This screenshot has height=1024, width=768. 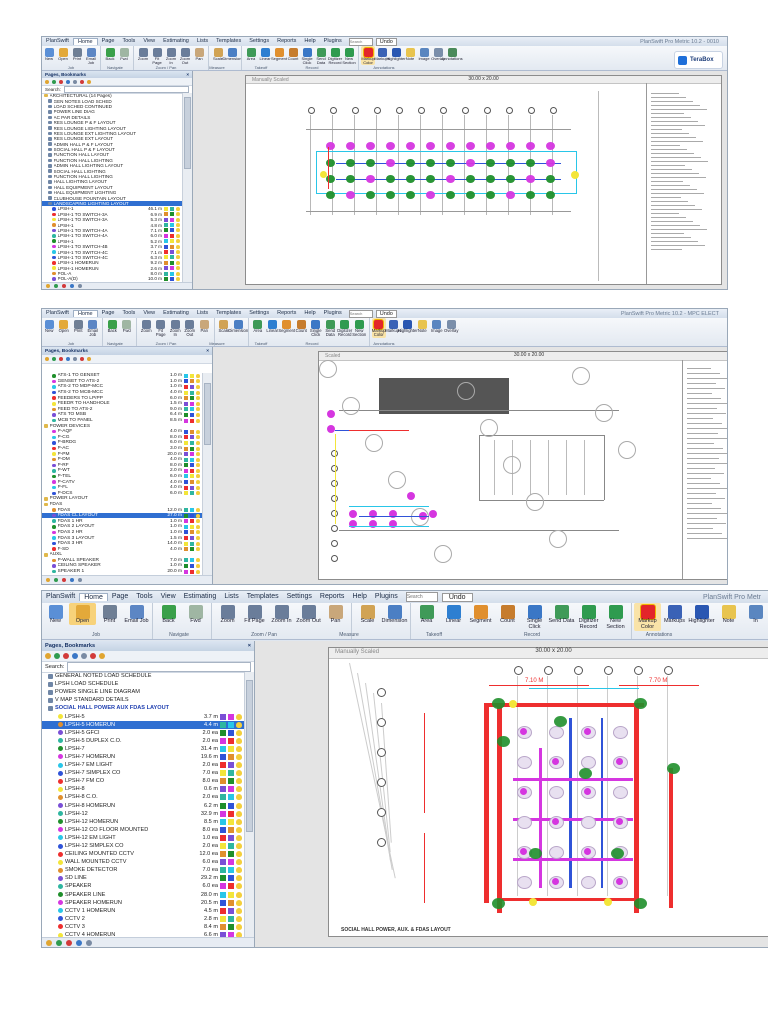 What do you see at coordinates (207, 414) in the screenshot?
I see `scrollbar-thumb` at bounding box center [207, 414].